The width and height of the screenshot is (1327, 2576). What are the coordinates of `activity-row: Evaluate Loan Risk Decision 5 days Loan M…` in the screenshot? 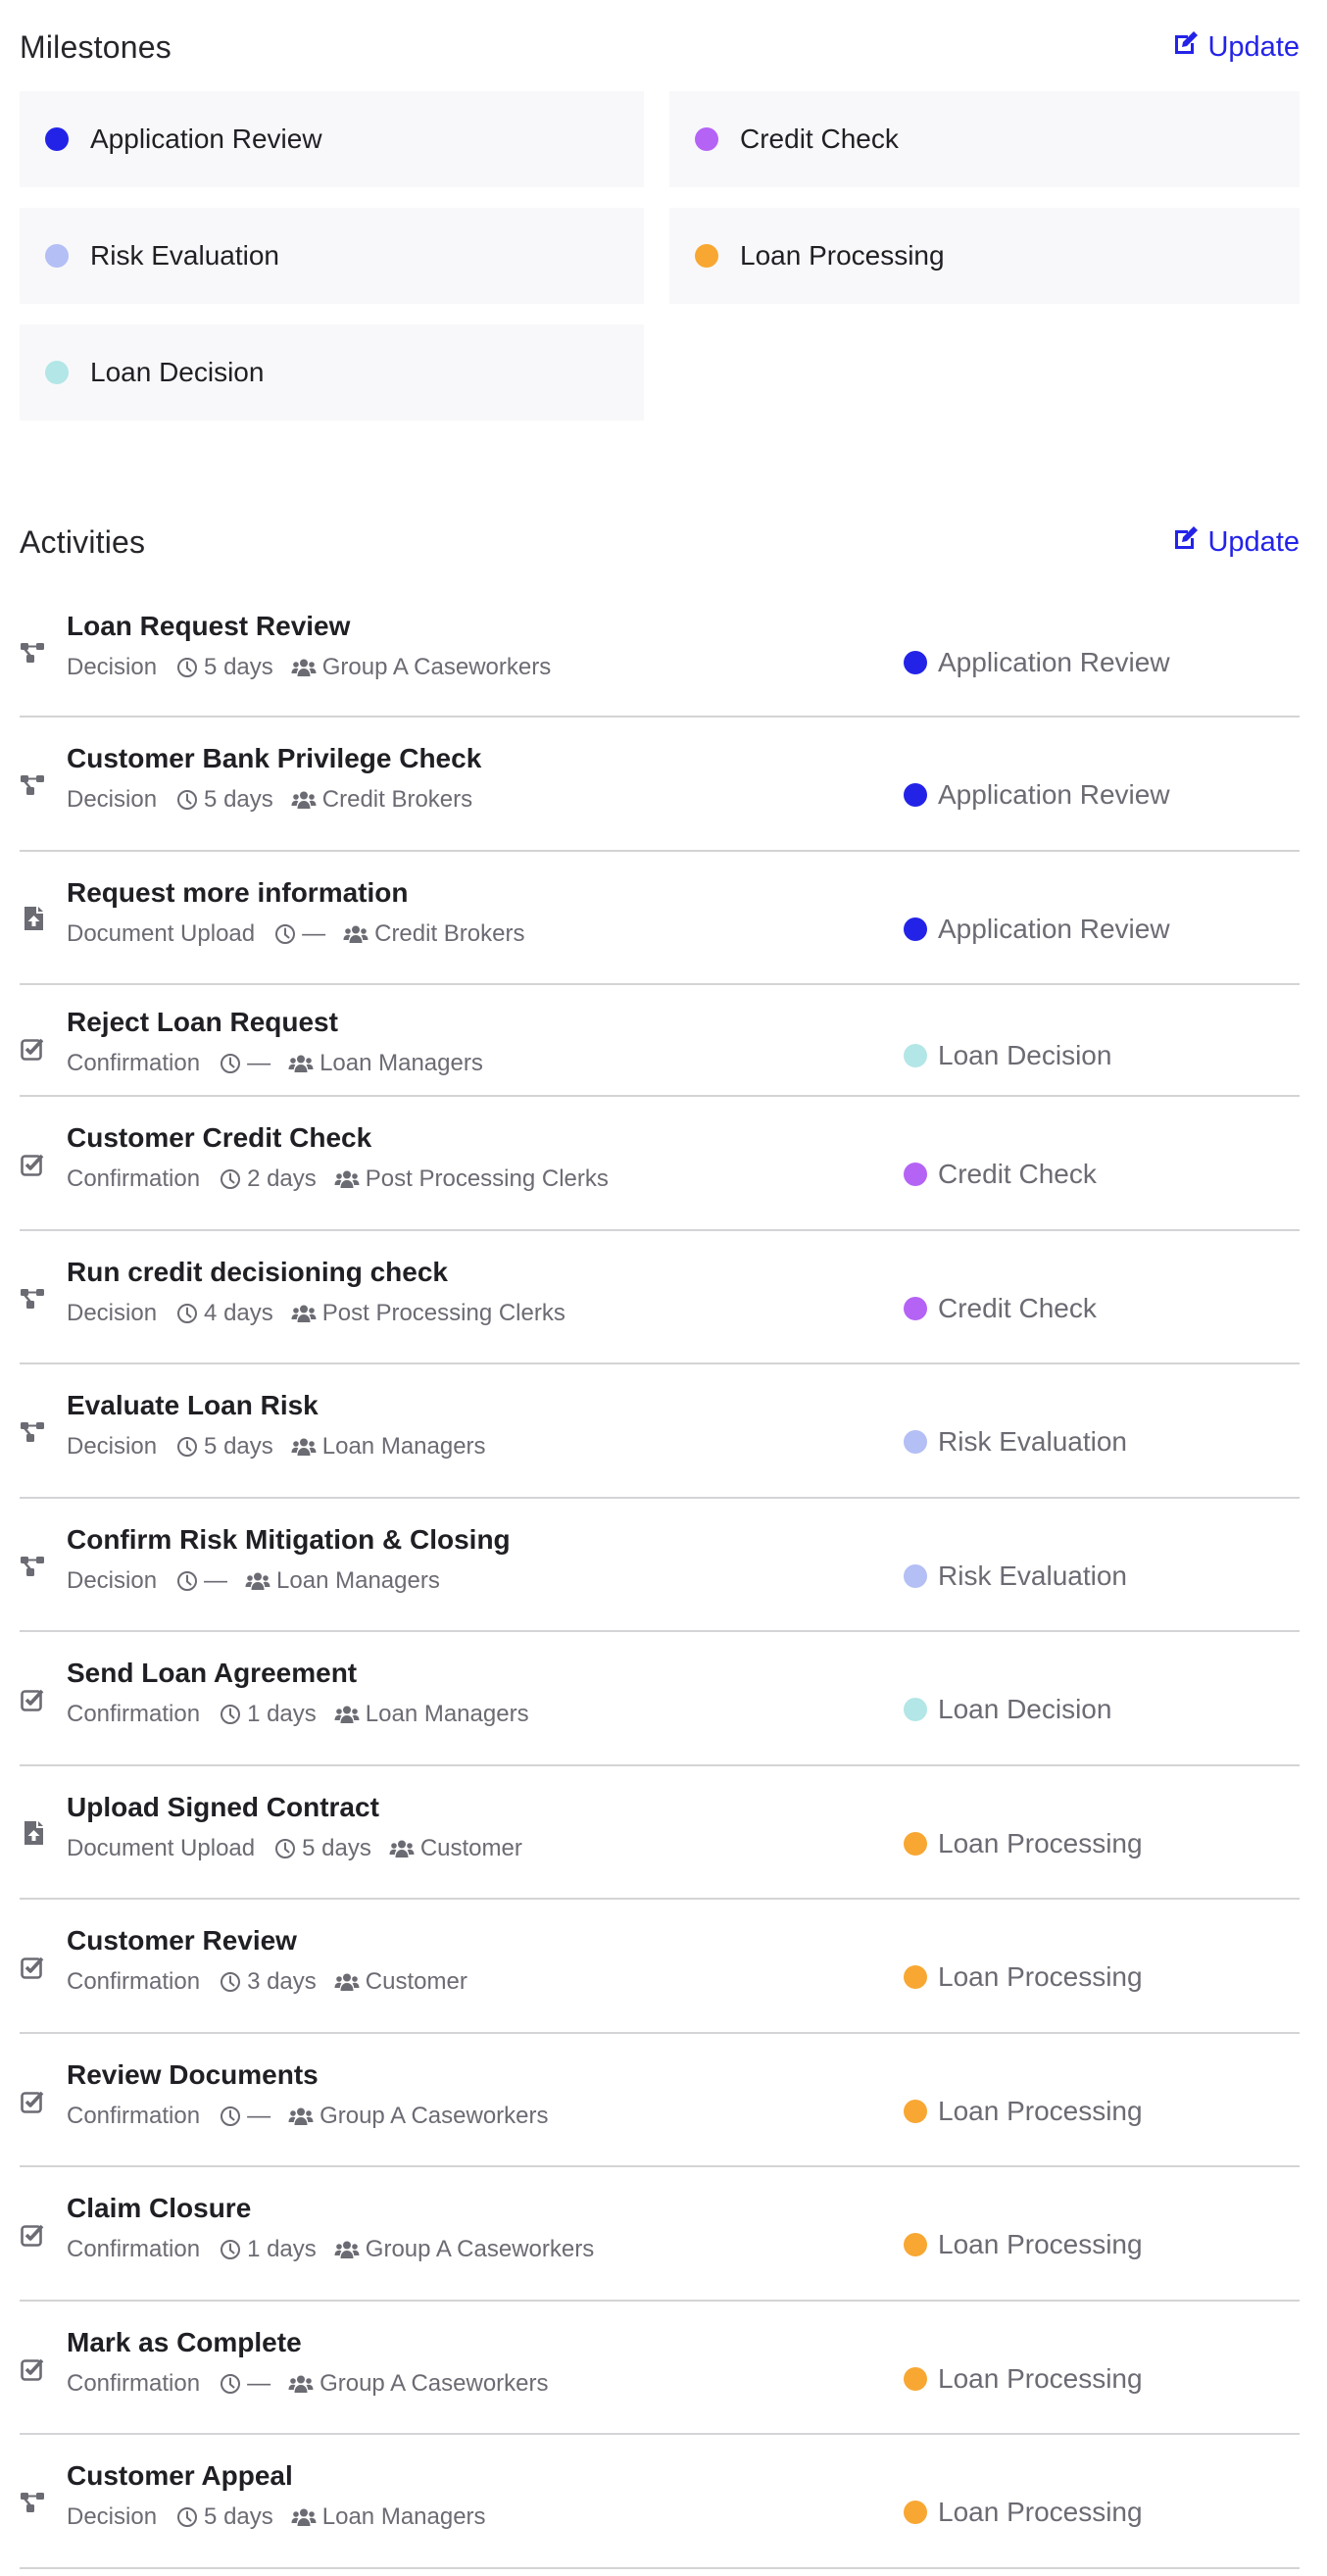 It's located at (660, 1431).